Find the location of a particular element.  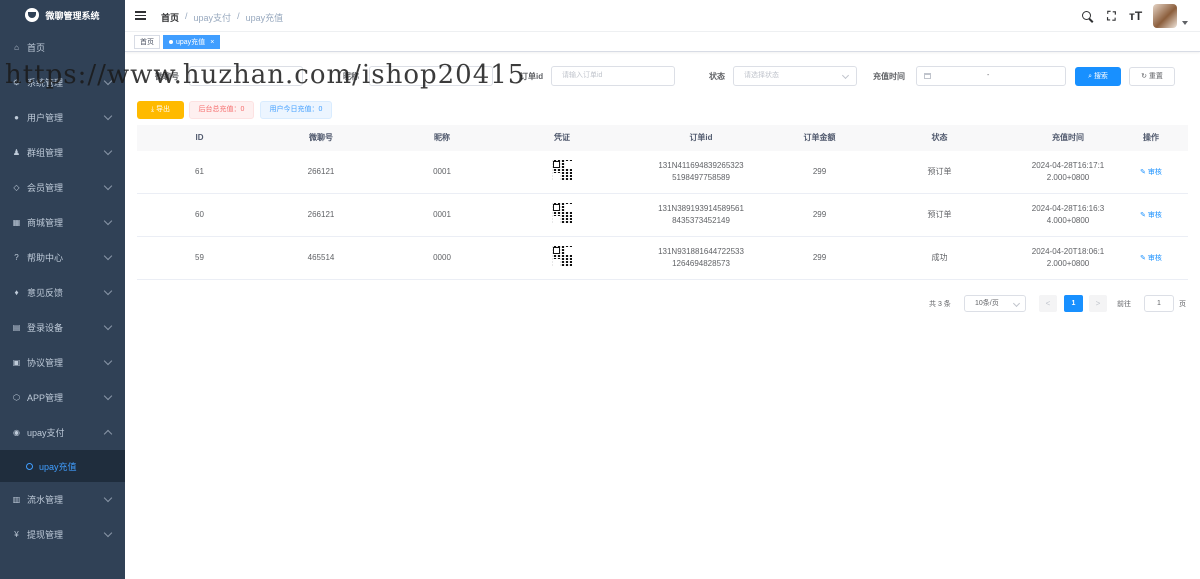

order-id-line: 8435373452149 is located at coordinates (701, 220).